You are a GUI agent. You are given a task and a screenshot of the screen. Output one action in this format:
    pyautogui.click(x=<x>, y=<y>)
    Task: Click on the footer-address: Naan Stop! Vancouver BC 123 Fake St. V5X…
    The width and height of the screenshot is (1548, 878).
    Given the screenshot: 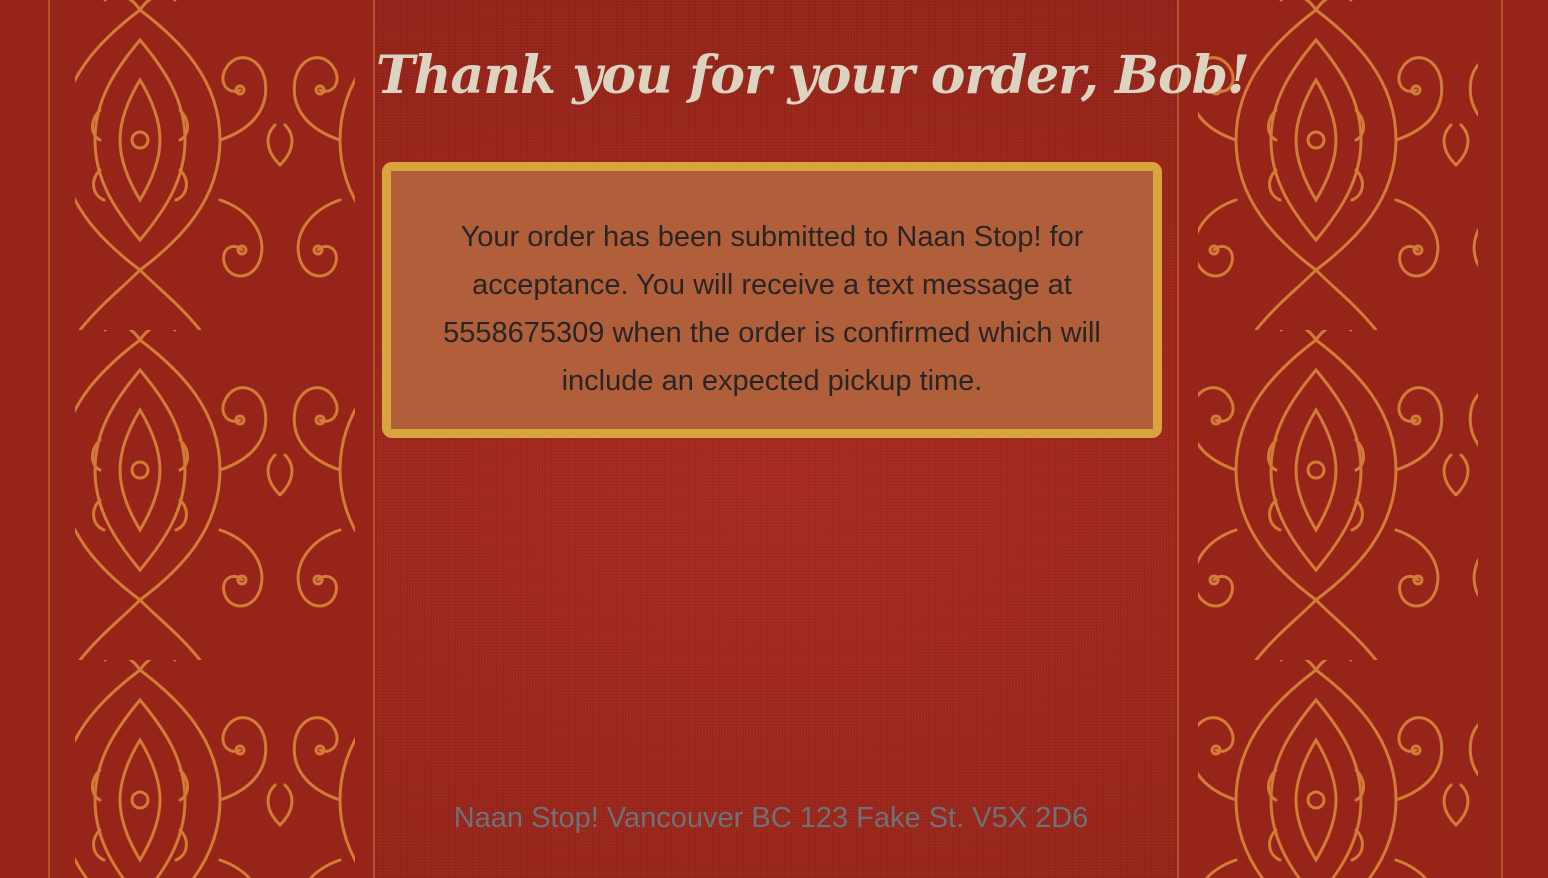 What is the action you would take?
    pyautogui.click(x=771, y=818)
    